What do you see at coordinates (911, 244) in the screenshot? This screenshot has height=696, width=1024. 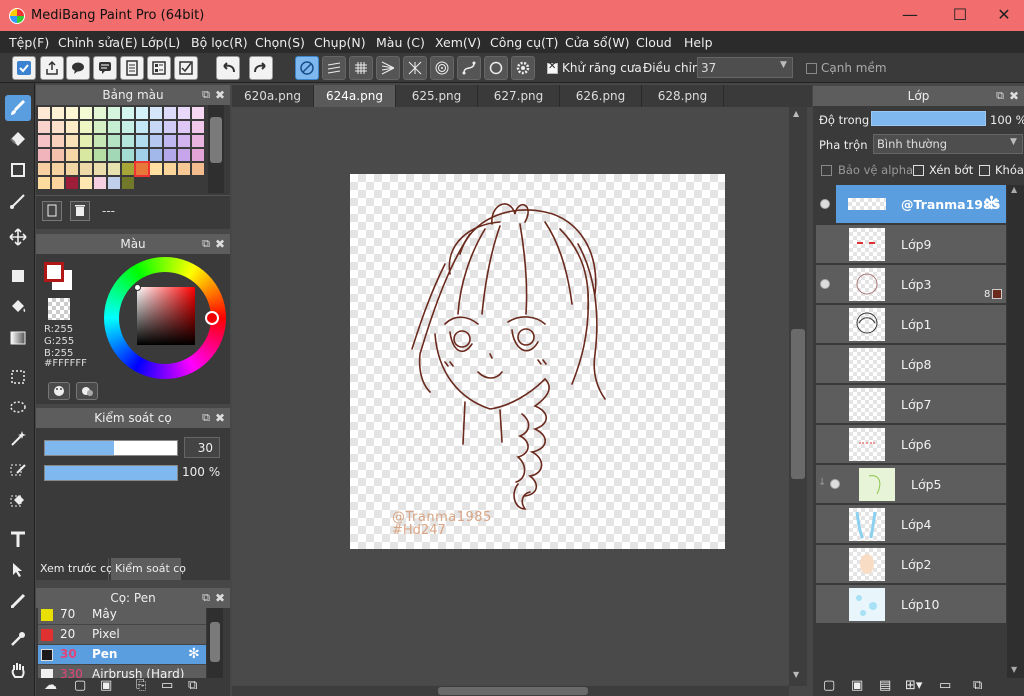 I see `layer-row: Lớp9` at bounding box center [911, 244].